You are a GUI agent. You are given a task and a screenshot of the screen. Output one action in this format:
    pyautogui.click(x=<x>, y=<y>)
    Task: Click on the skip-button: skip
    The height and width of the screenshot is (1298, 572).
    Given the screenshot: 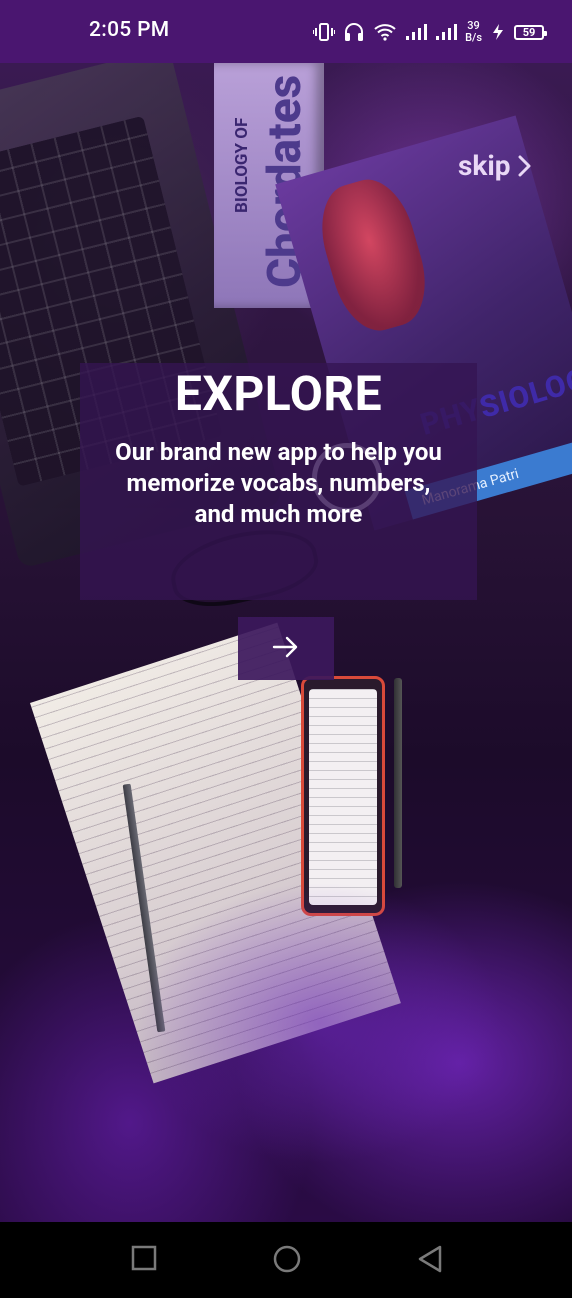 What is the action you would take?
    pyautogui.click(x=494, y=165)
    